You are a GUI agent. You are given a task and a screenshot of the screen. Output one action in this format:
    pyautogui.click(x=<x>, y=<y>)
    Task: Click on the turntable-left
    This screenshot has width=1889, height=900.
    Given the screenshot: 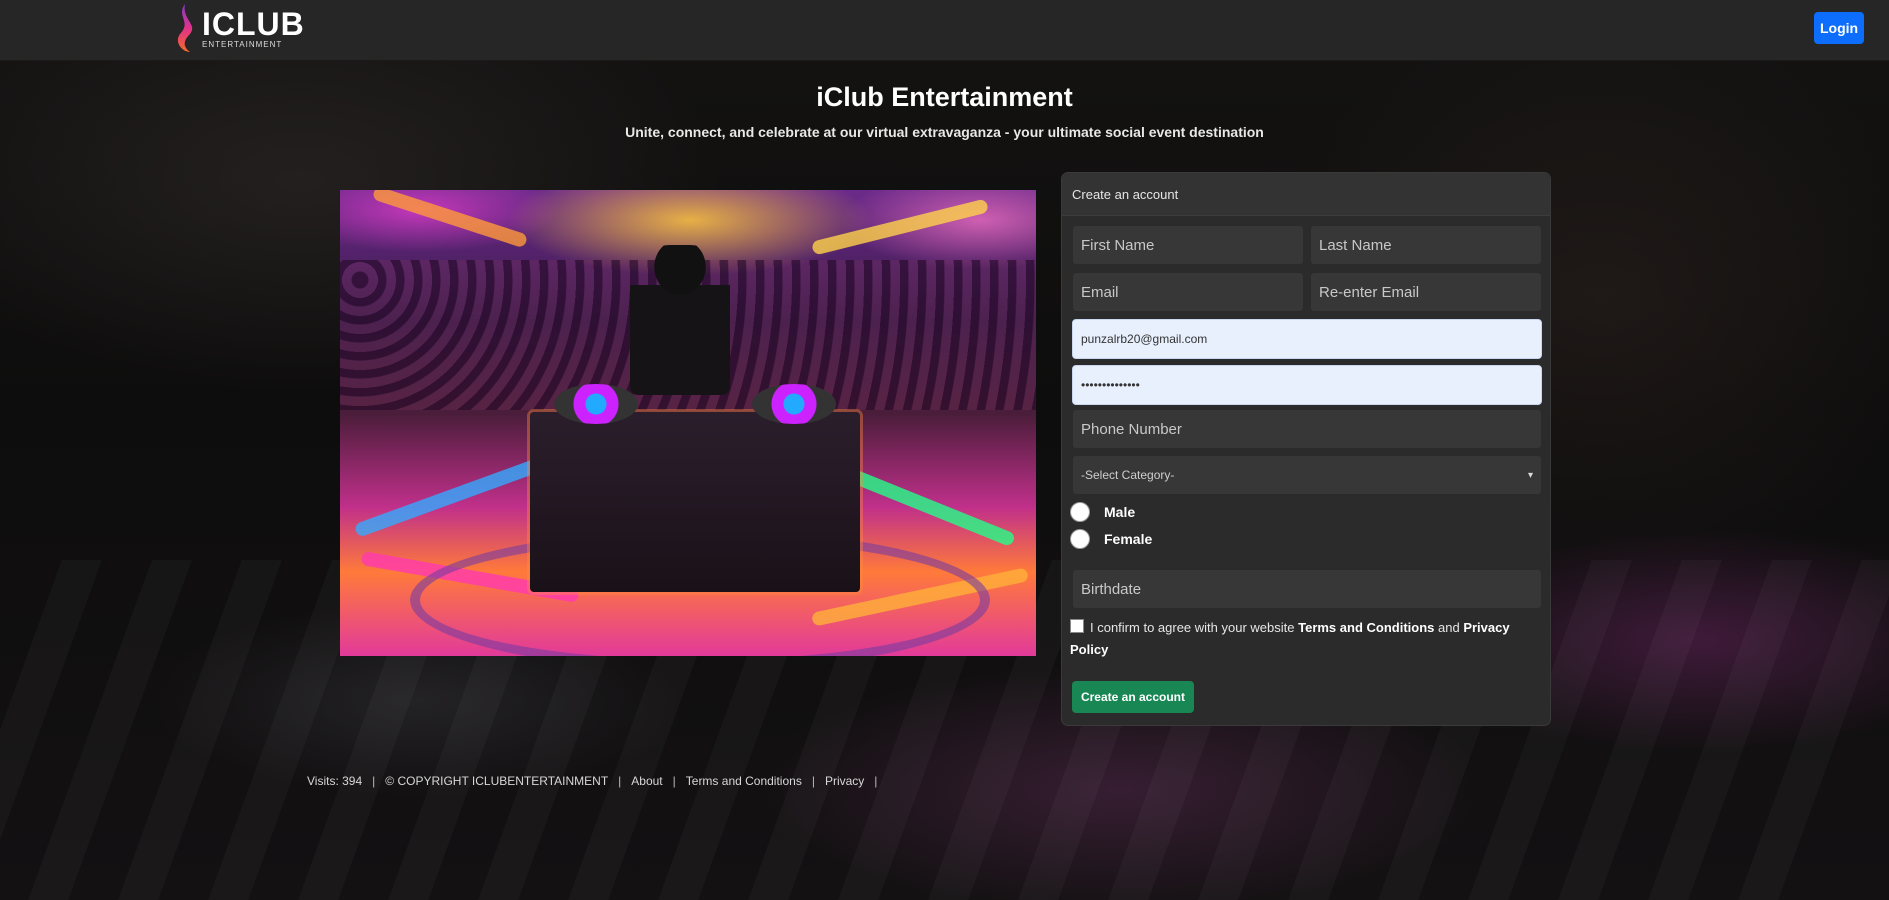 What is the action you would take?
    pyautogui.click(x=596, y=404)
    